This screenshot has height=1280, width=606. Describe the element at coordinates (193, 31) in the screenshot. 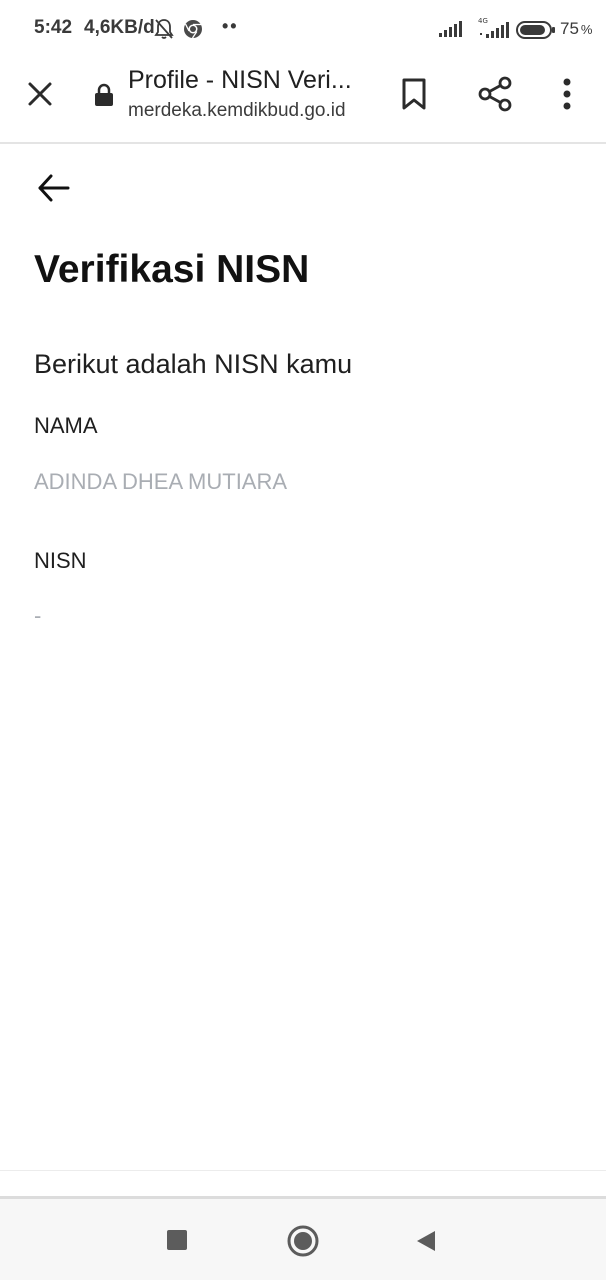

I see `chrome-icon` at that location.